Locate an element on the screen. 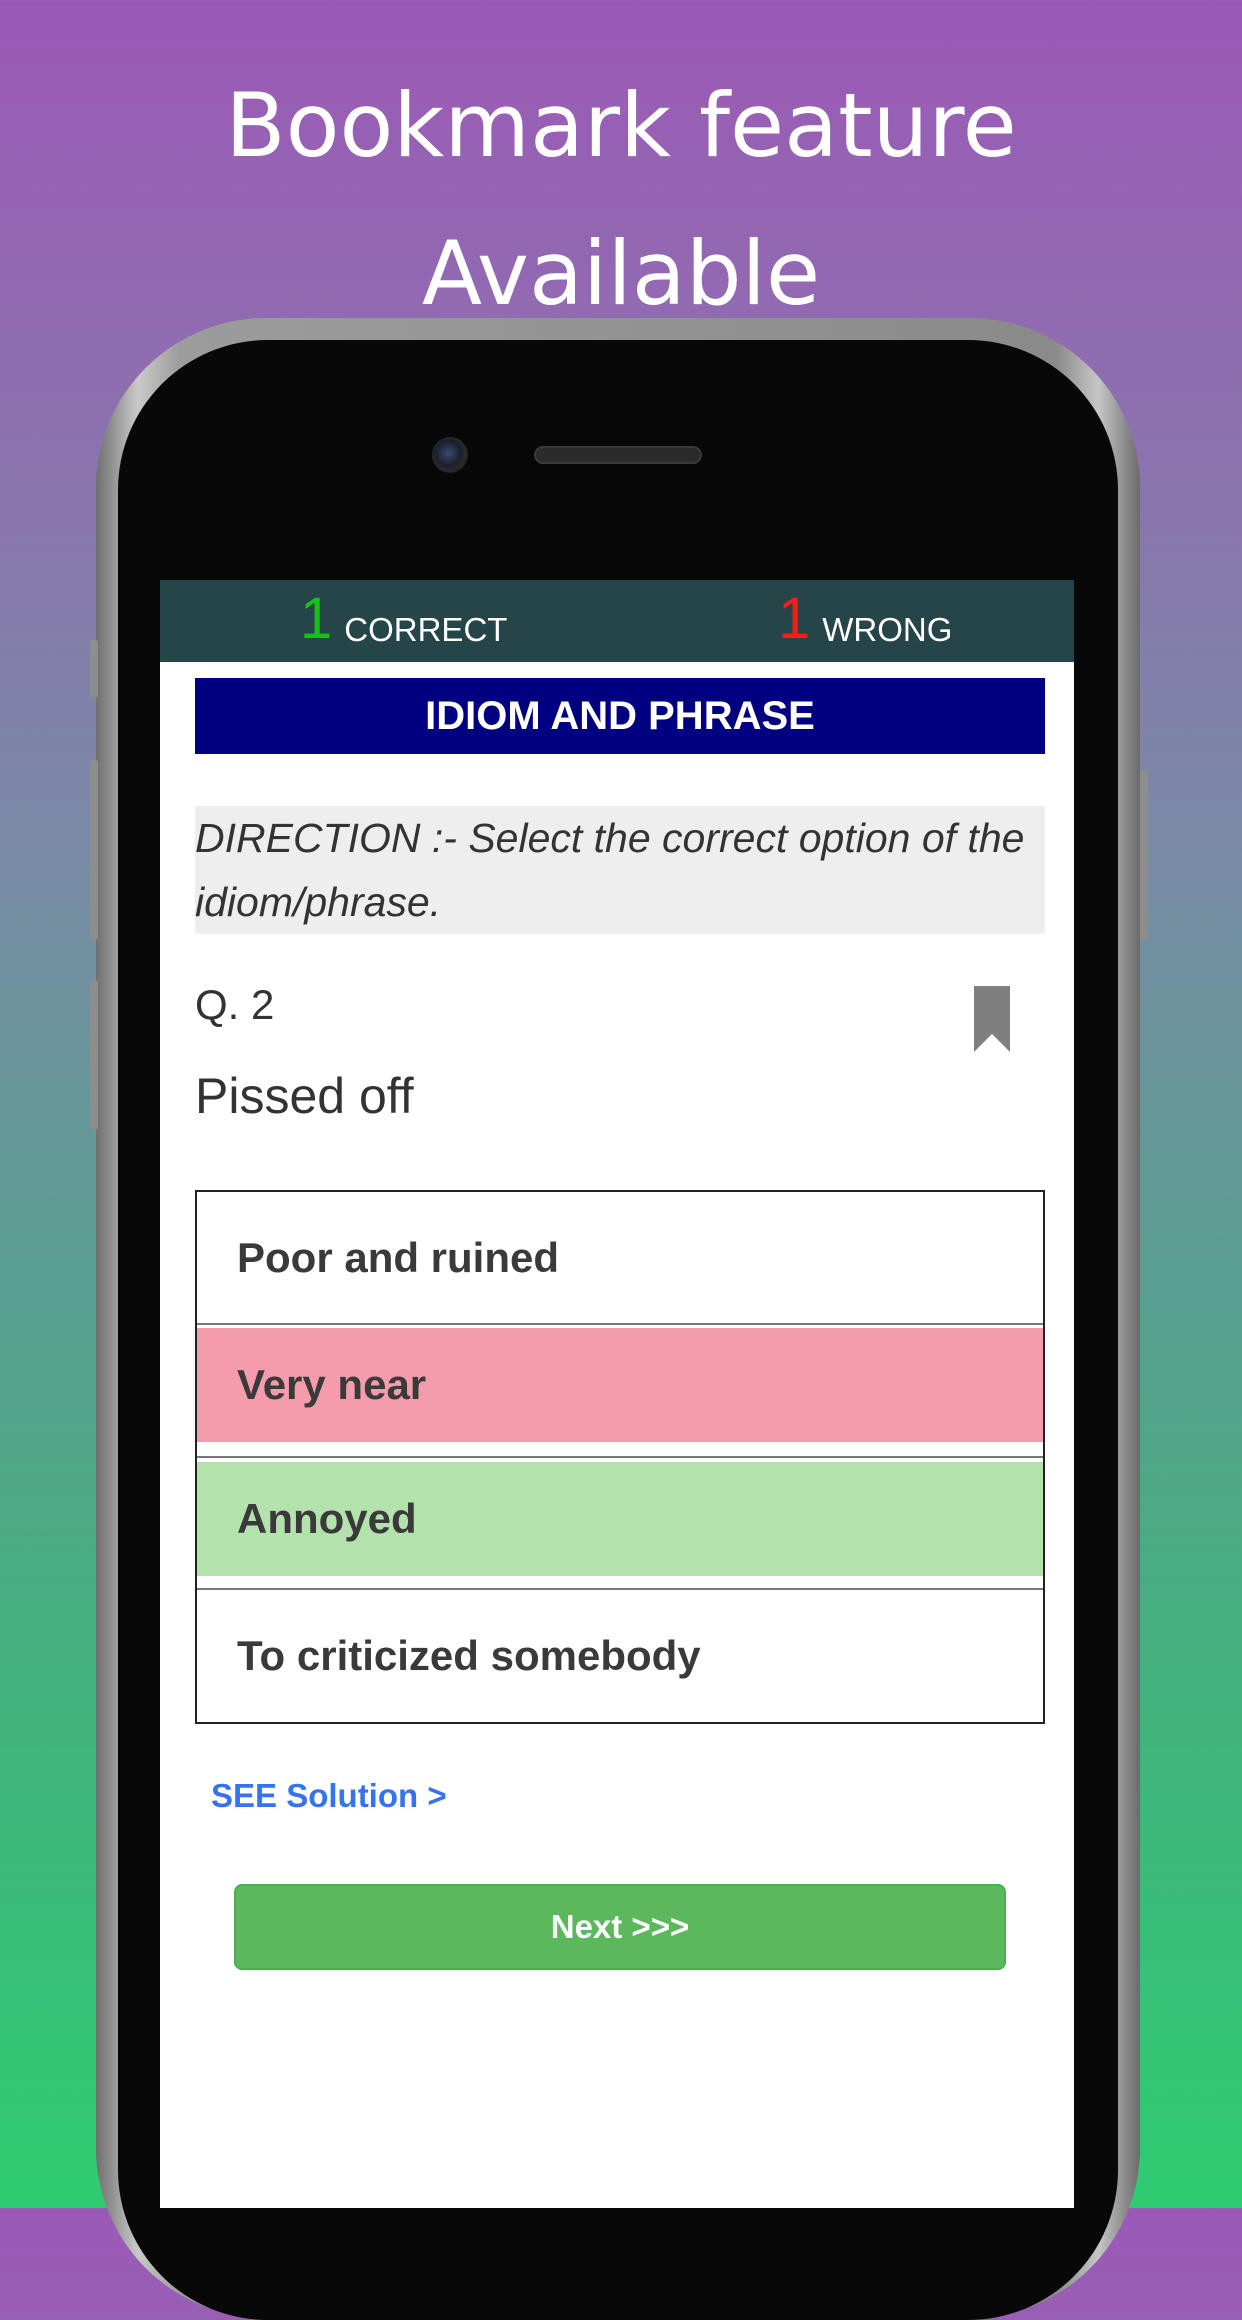 The height and width of the screenshot is (2320, 1242). option-very-near-wrong: Very near is located at coordinates (620, 1385).